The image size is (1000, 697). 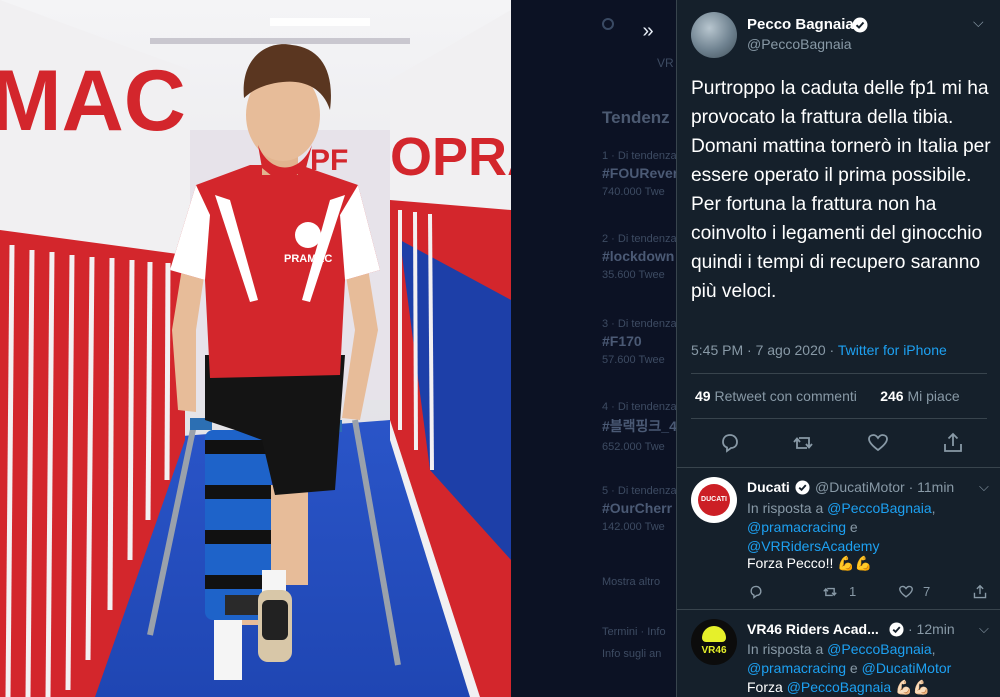 I want to click on author-handle: @PeccoBagnaia, so click(x=799, y=44).